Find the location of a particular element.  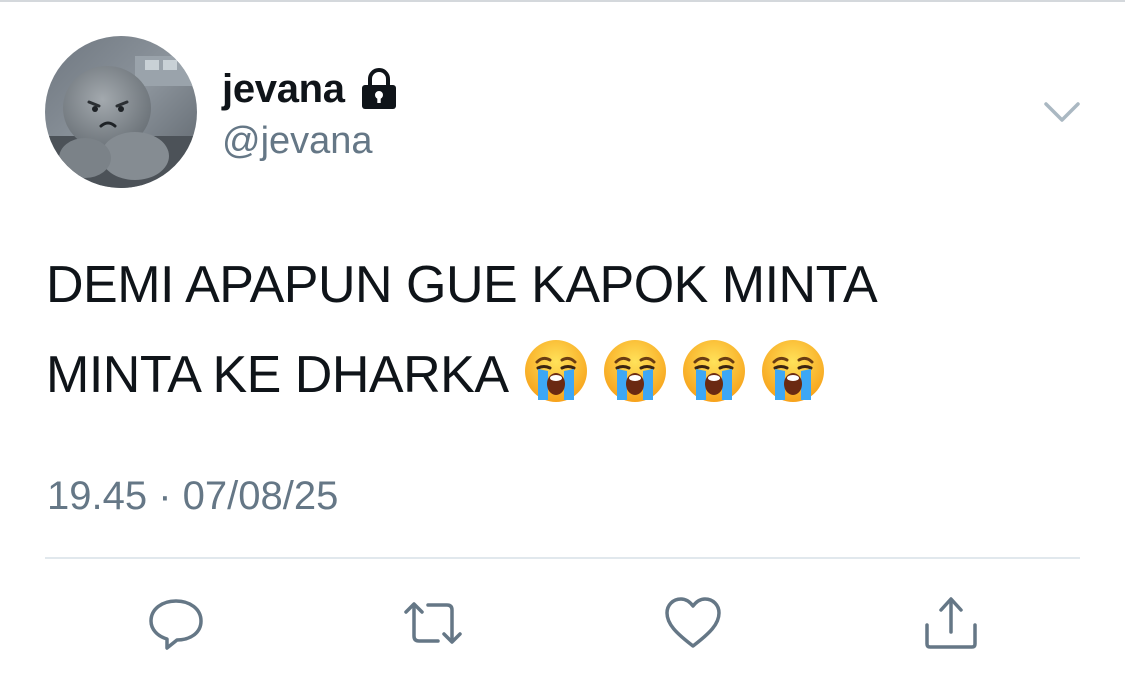

chevron-down-icon is located at coordinates (1062, 112).